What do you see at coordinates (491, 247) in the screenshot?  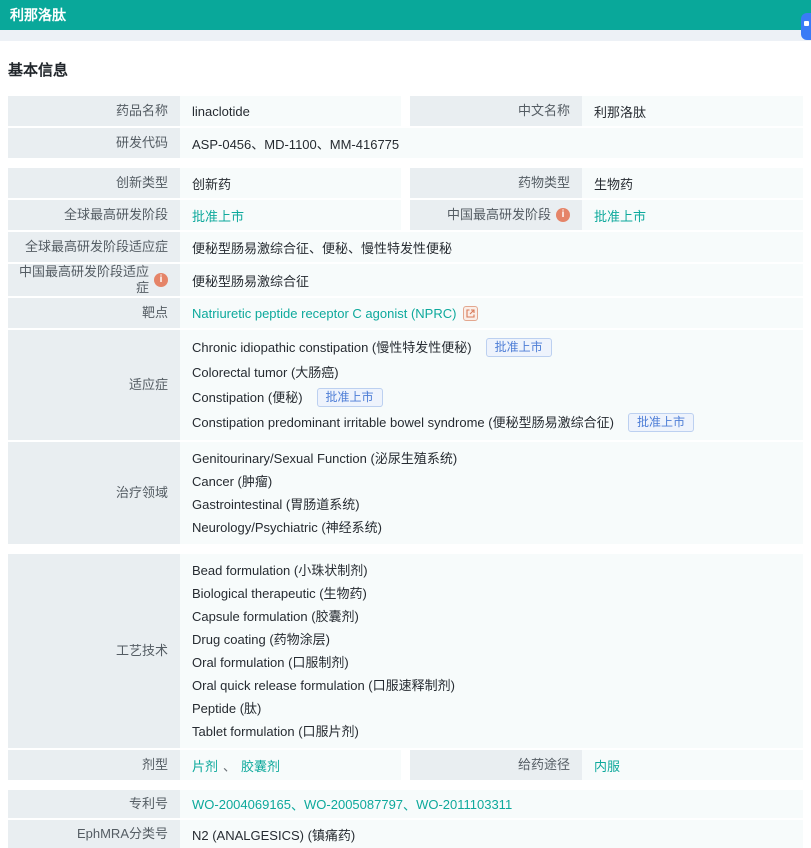 I see `global-stage-indication-value: 便秘型肠易激综合征、便秘、慢性特发性便秘` at bounding box center [491, 247].